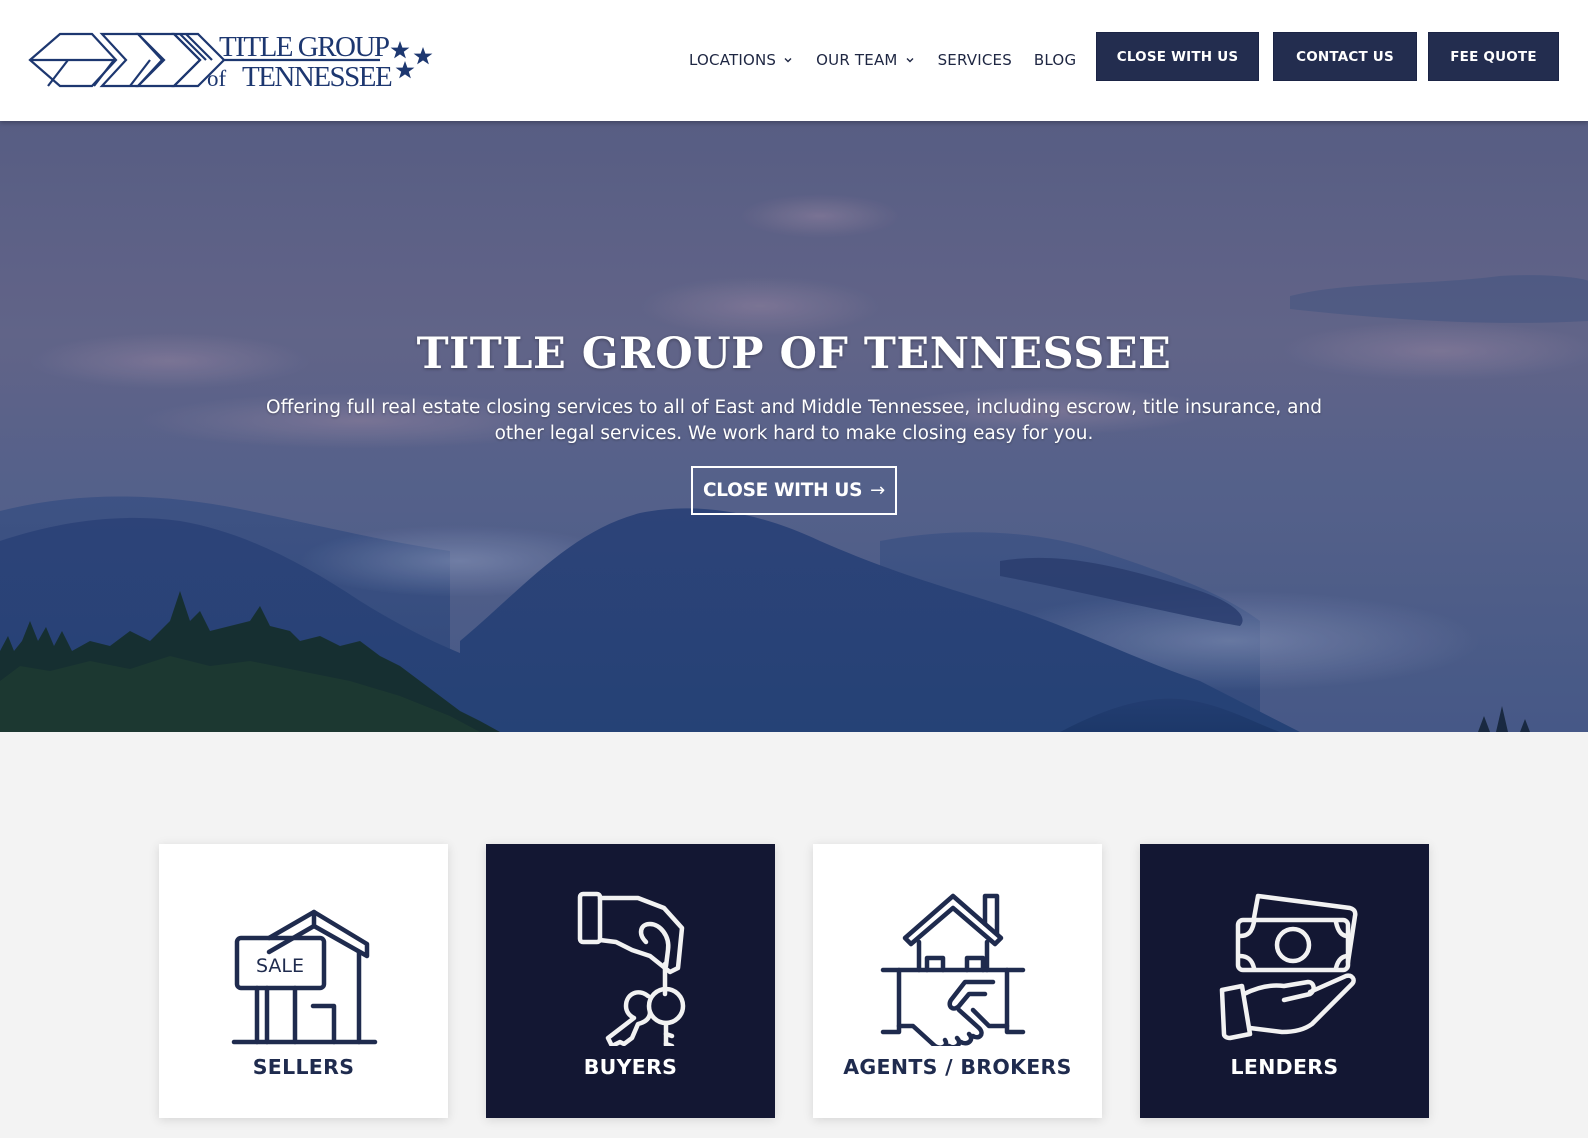 The image size is (1588, 1138). Describe the element at coordinates (1285, 961) in the screenshot. I see `hand-money-icon` at that location.